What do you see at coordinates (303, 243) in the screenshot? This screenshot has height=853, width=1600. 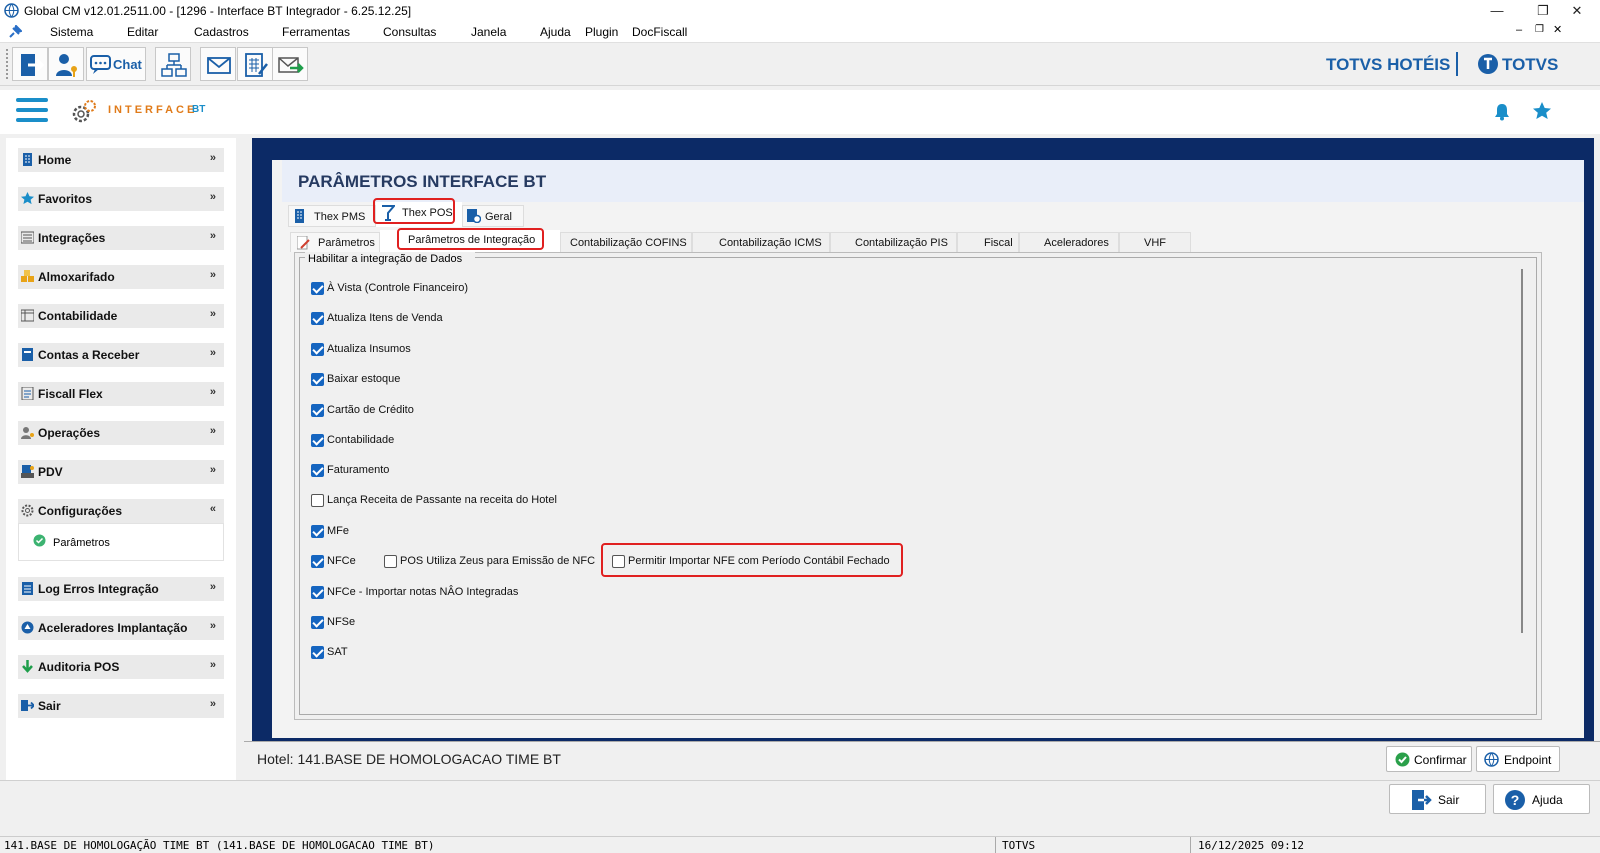 I see `document-pen-icon` at bounding box center [303, 243].